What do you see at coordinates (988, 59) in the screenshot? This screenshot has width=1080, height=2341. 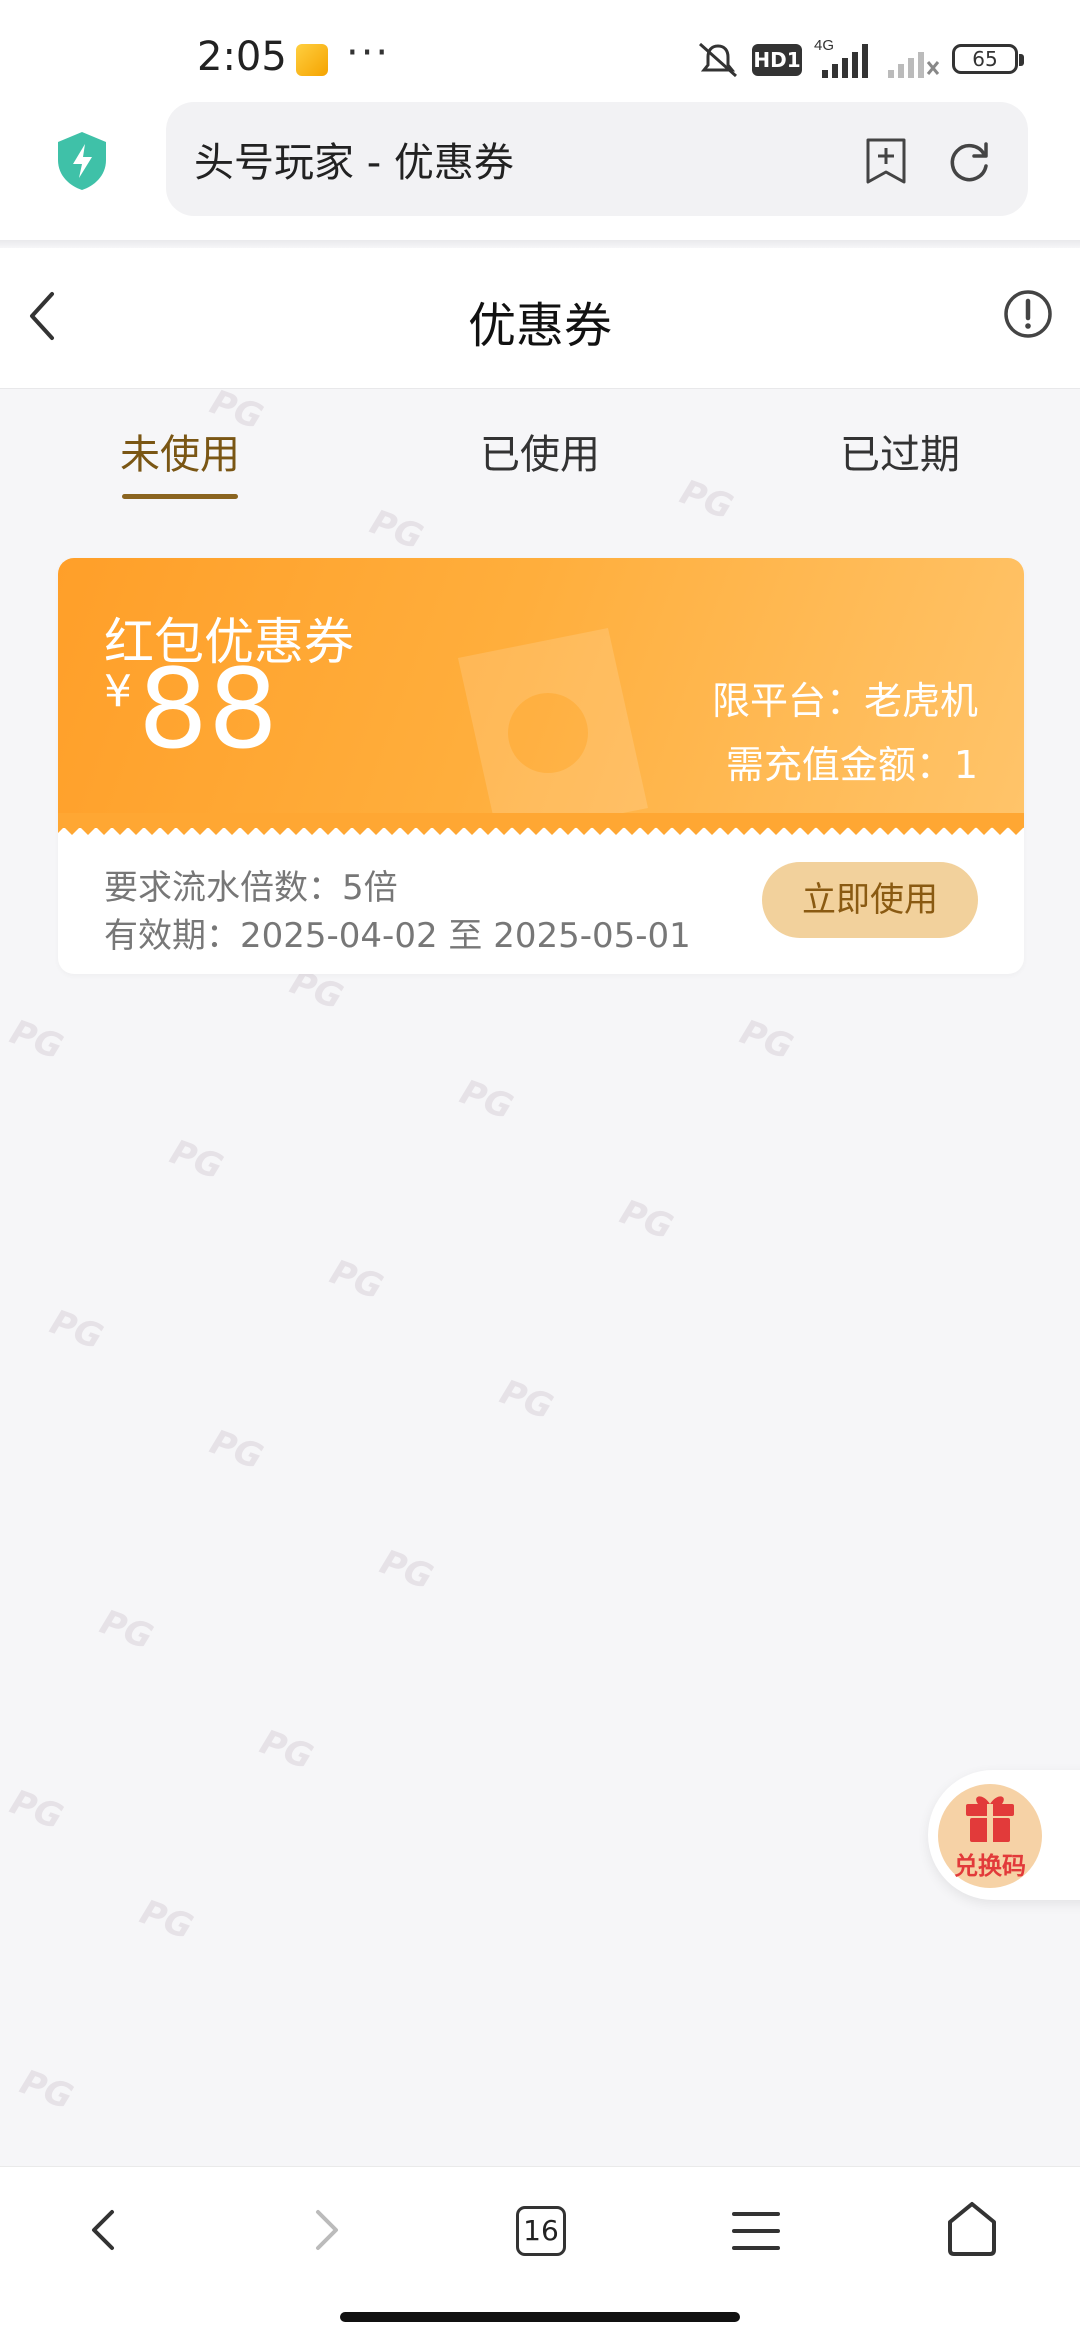 I see `battery-icon: 65` at bounding box center [988, 59].